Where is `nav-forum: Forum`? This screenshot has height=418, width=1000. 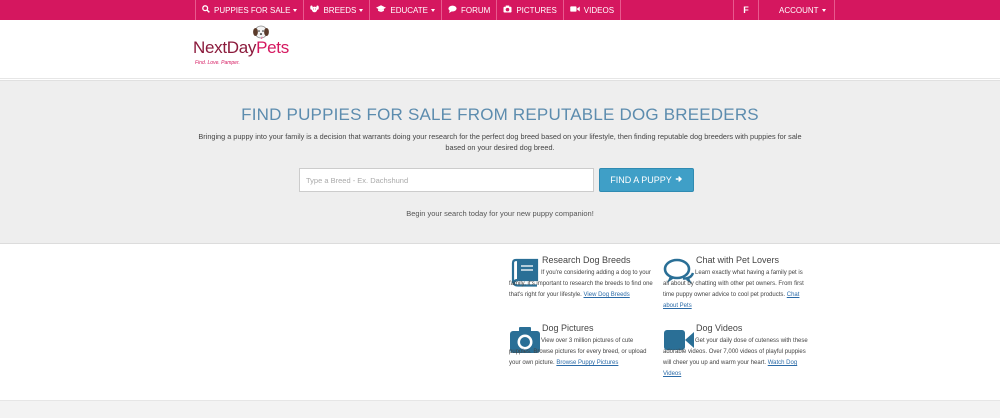
nav-forum: Forum is located at coordinates (470, 10).